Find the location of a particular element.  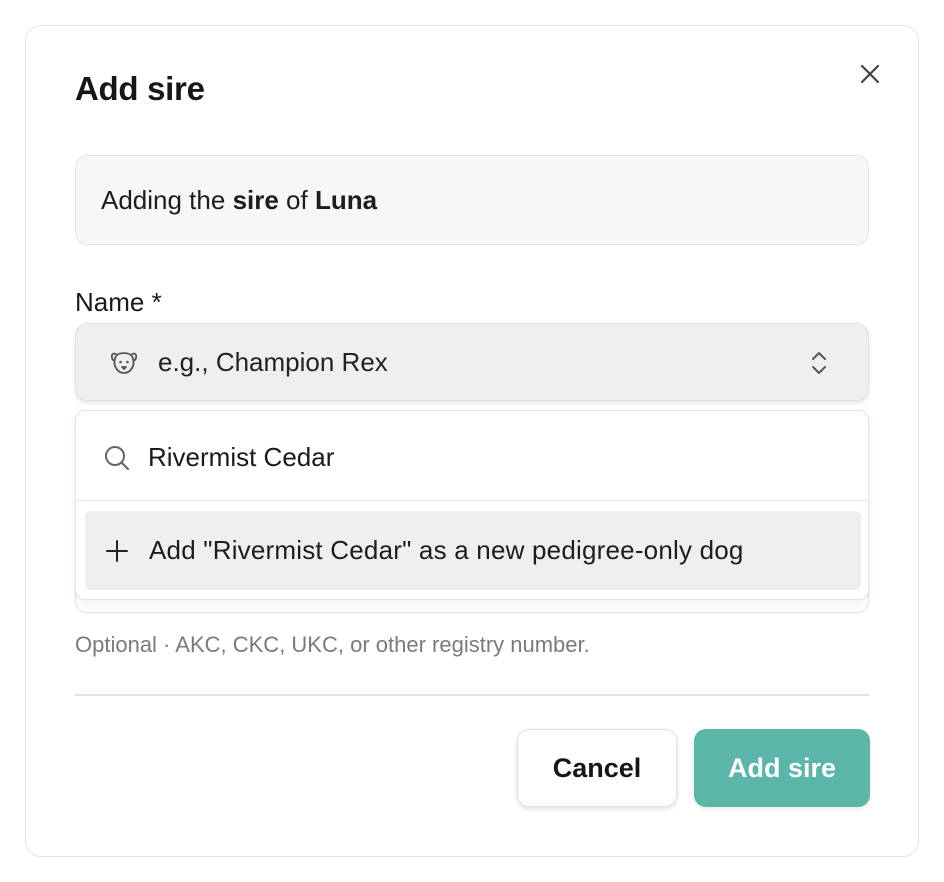

add-sire-button: Add sire is located at coordinates (782, 768).